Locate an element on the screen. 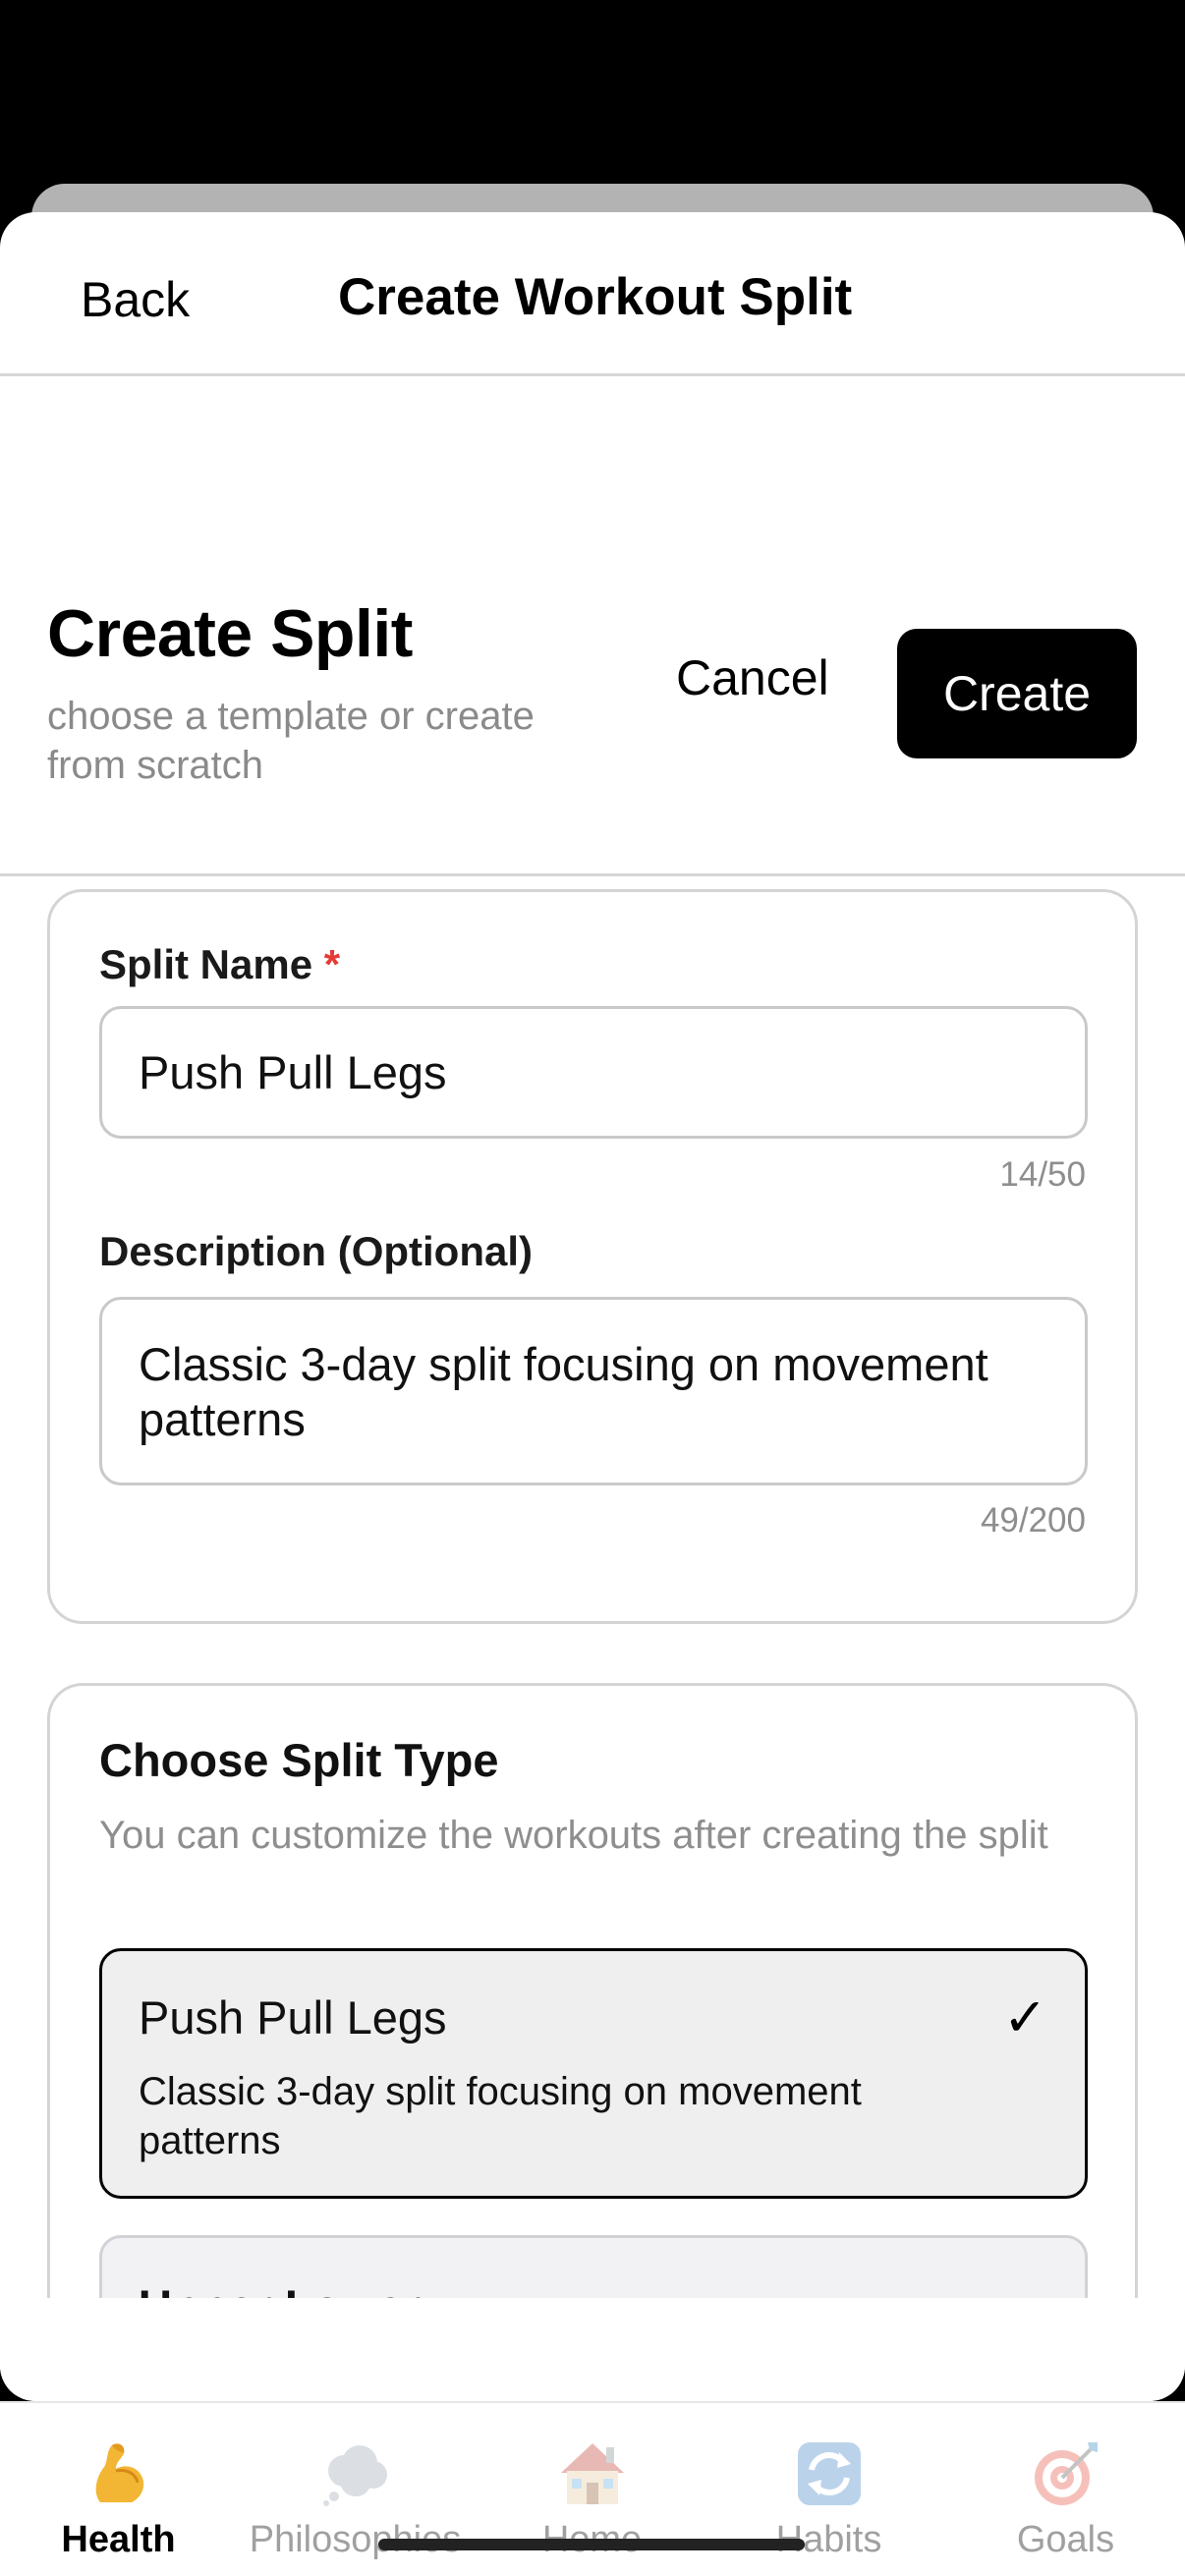 Image resolution: width=1185 pixels, height=2576 pixels. split-name-label-text: Split Name is located at coordinates (206, 964).